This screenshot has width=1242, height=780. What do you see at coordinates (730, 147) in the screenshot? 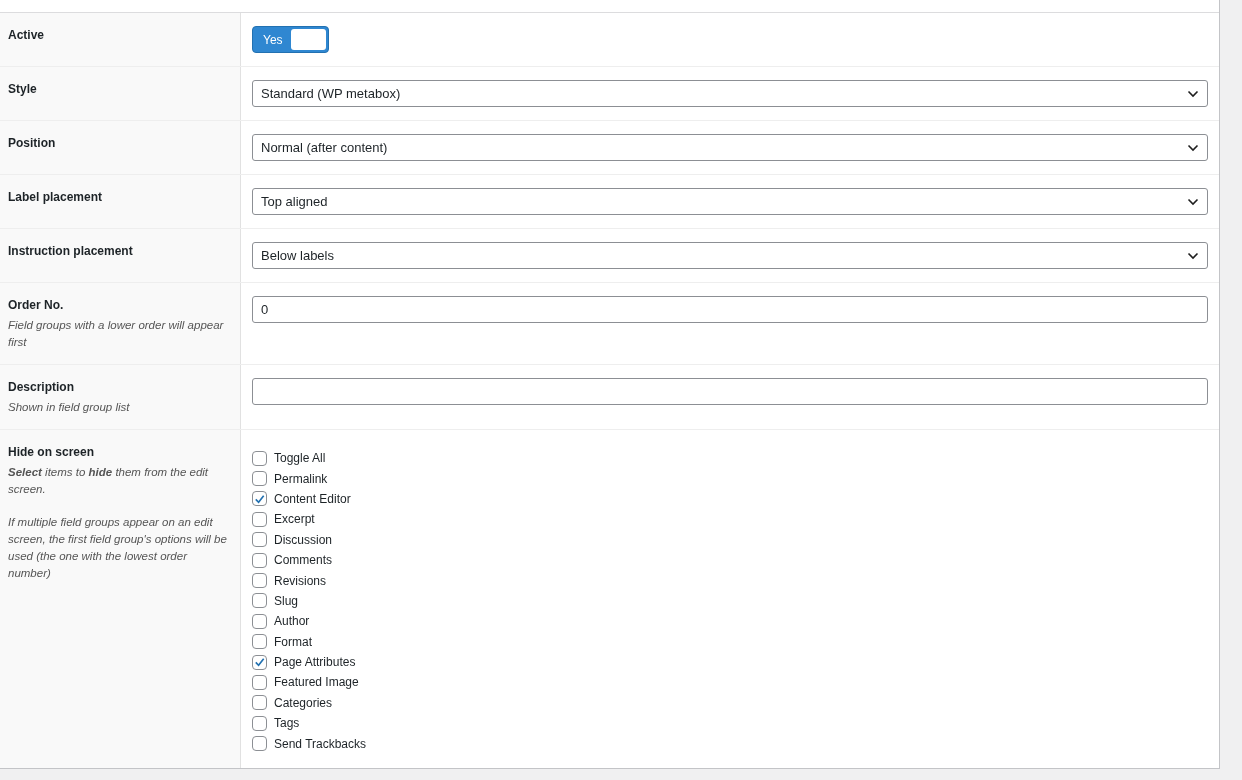
I see `select-dropdown: Normal (after content)` at bounding box center [730, 147].